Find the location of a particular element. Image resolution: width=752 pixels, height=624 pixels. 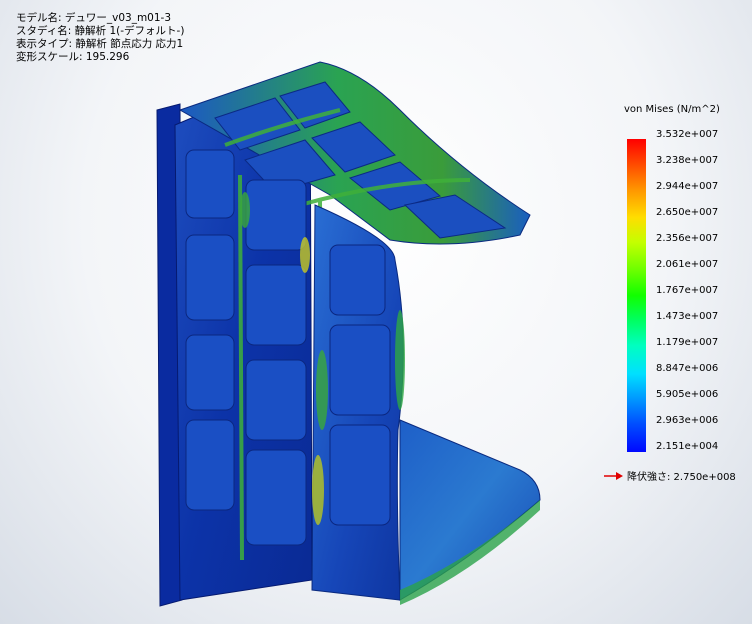

legend-label: 3.238e+007 is located at coordinates (687, 160).